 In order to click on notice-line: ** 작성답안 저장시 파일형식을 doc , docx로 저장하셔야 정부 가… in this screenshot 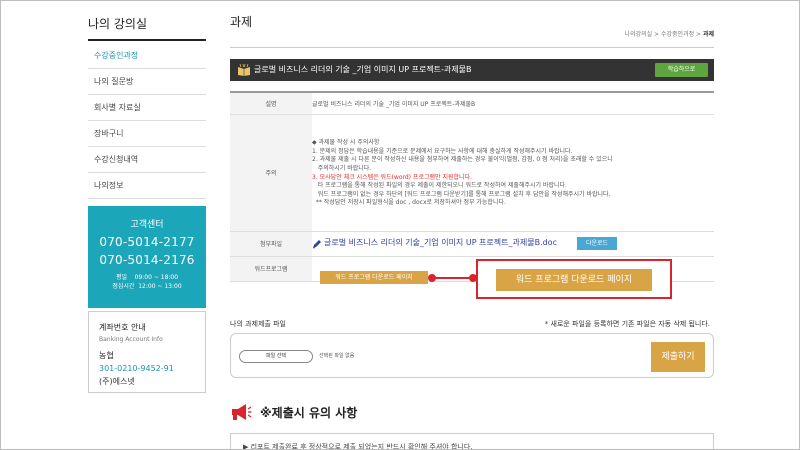, I will do `click(409, 203)`.